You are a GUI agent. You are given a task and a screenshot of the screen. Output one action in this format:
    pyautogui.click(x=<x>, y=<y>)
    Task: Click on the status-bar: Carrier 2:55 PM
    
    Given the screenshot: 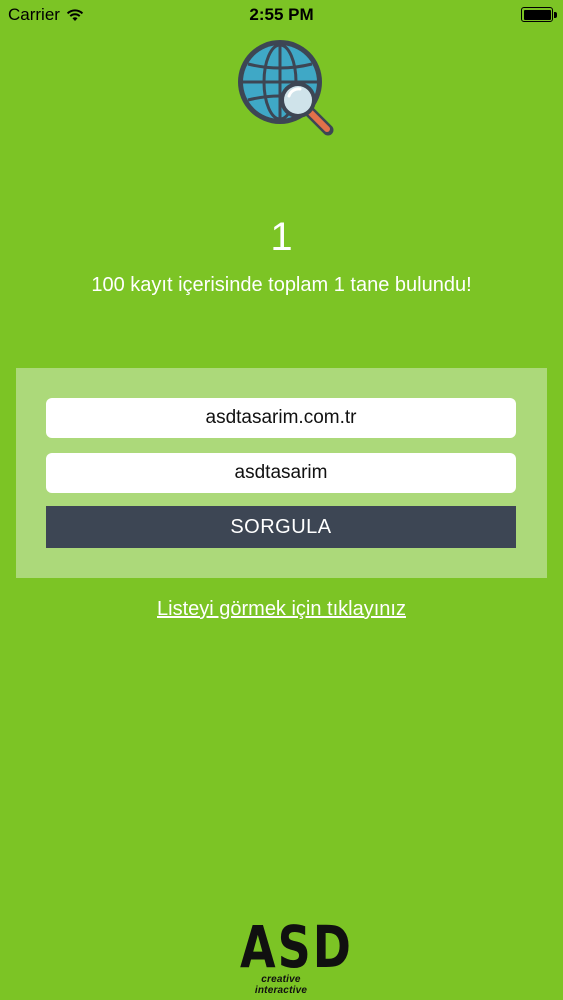 What is the action you would take?
    pyautogui.click(x=281, y=15)
    